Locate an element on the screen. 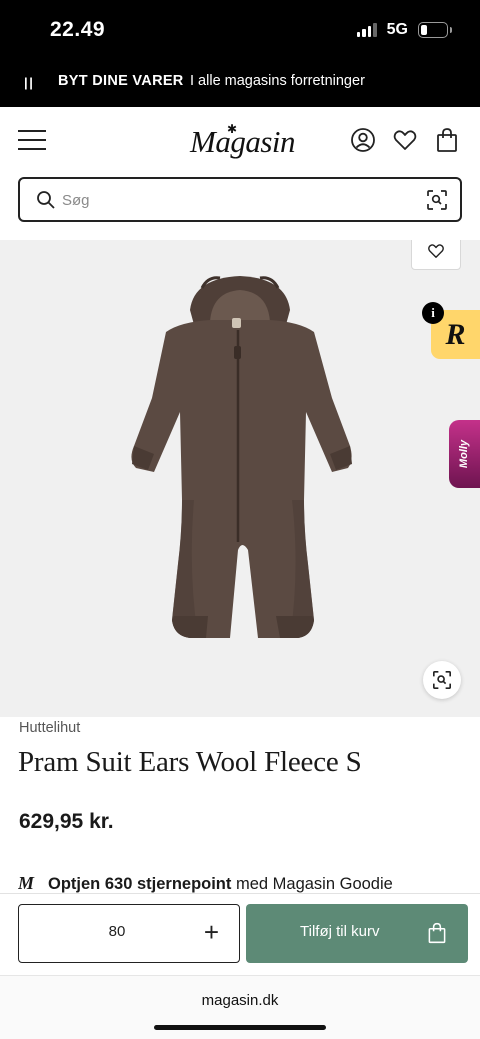  add-to-cart-button: Tilføj til kurv is located at coordinates (357, 933).